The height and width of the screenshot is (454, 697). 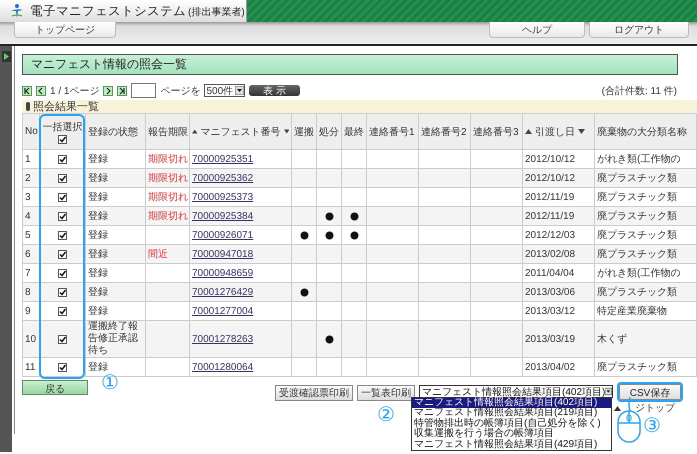 What do you see at coordinates (386, 415) in the screenshot?
I see `annotation-number: ②` at bounding box center [386, 415].